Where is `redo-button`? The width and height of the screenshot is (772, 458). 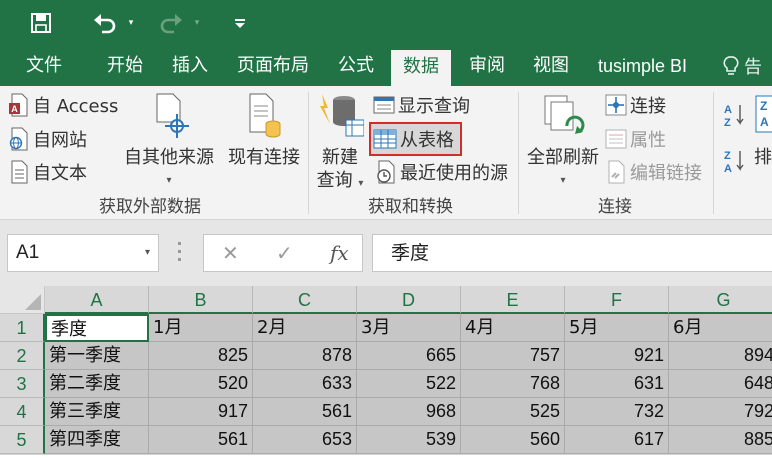 redo-button is located at coordinates (171, 23).